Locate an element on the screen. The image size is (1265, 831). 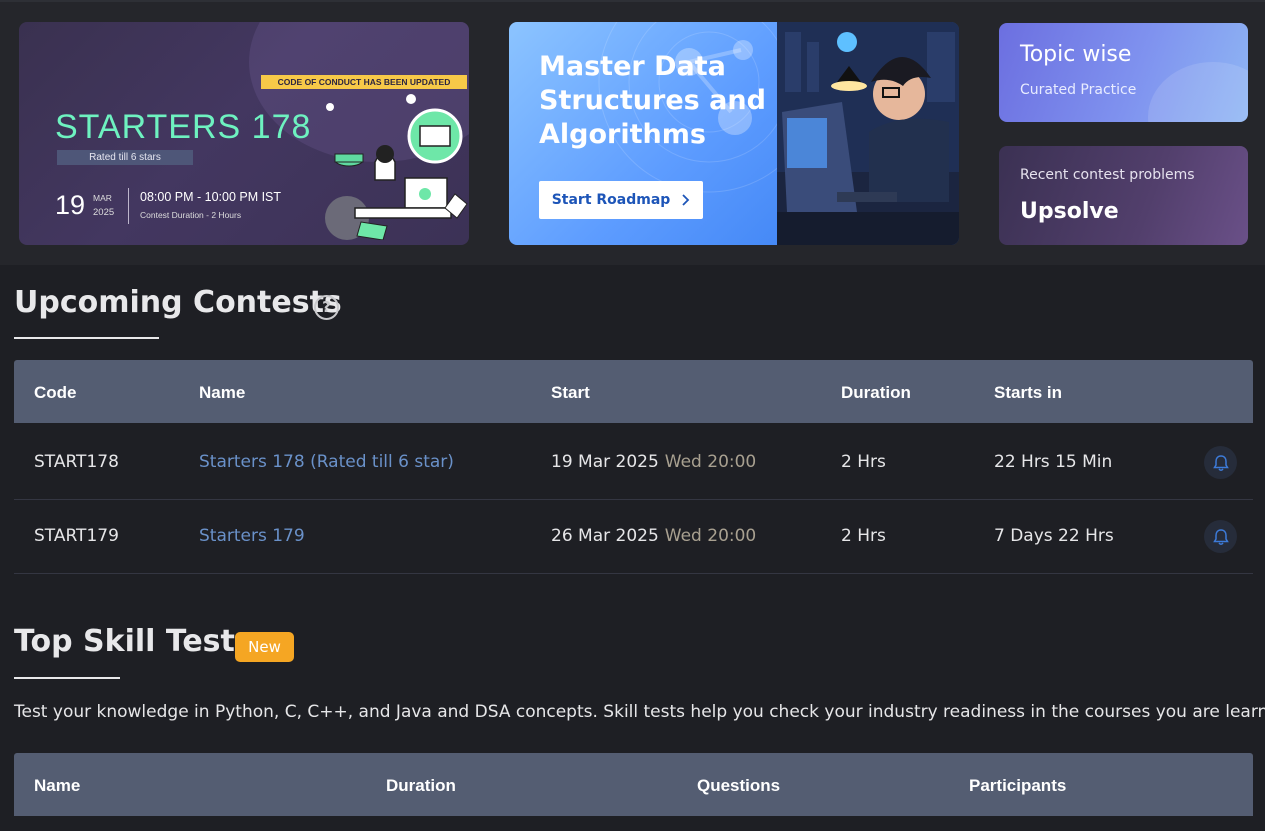
column-header: Starts in is located at coordinates (1028, 392).